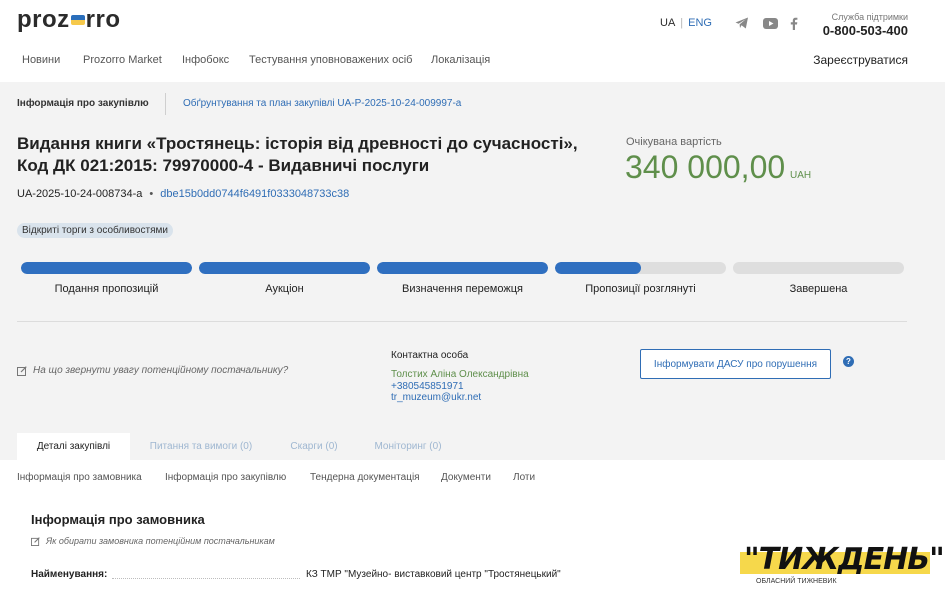 The width and height of the screenshot is (945, 593). Describe the element at coordinates (79, 477) in the screenshot. I see `subnav-customer: Інформація про замовника` at that location.